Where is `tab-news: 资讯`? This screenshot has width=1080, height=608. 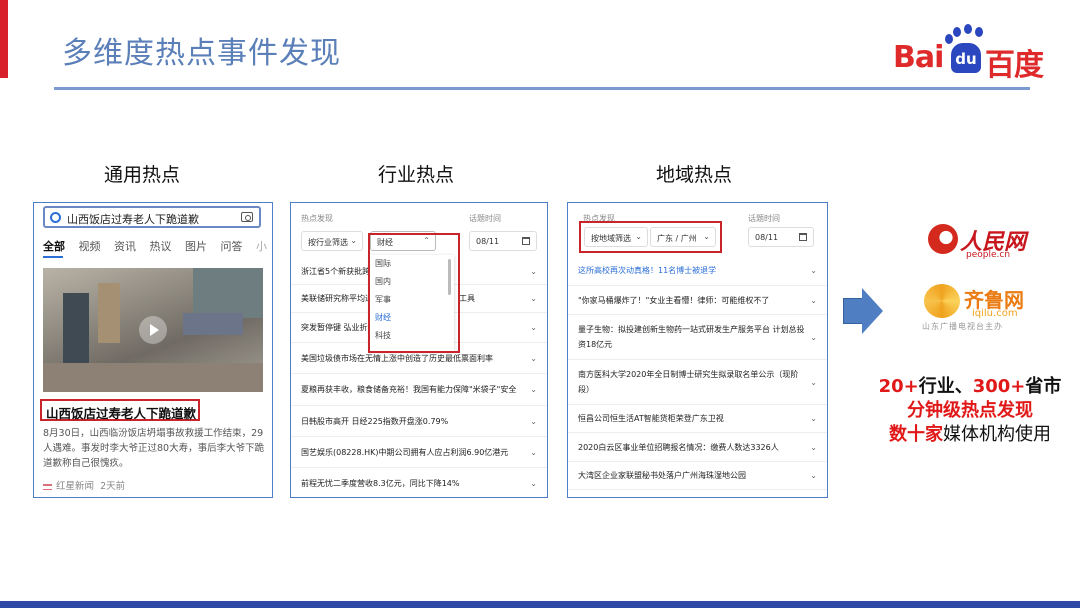
tab-news: 资讯 is located at coordinates (125, 246).